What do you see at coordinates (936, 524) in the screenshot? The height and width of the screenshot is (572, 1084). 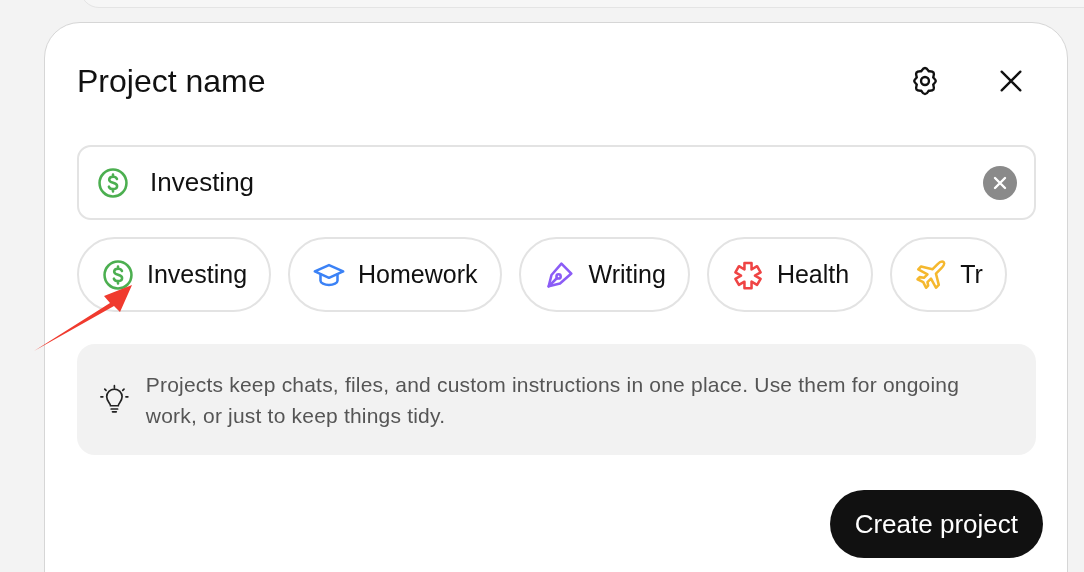 I see `create-project-button: Create project` at bounding box center [936, 524].